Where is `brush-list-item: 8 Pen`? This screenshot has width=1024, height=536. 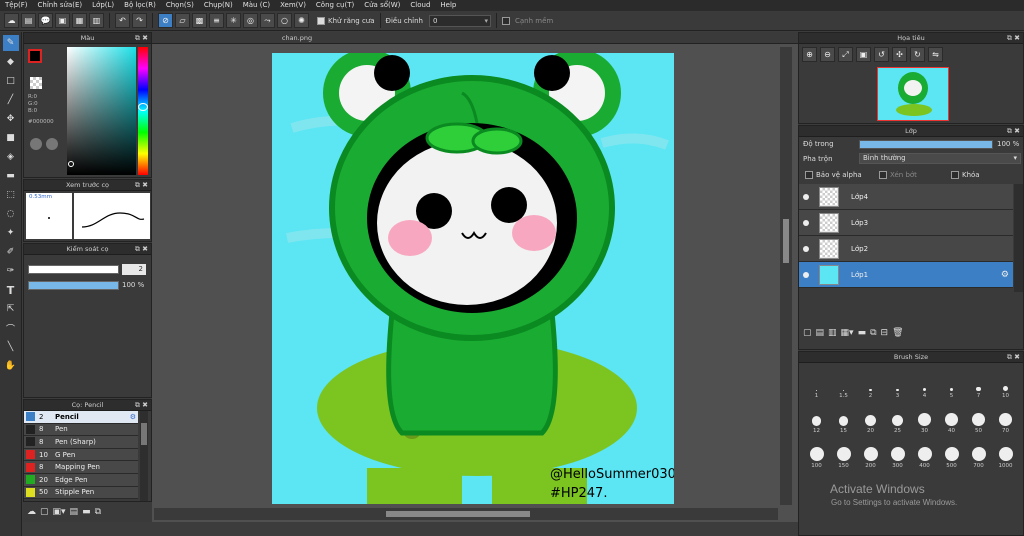
brush-list-item: 8 Pen is located at coordinates (81, 430).